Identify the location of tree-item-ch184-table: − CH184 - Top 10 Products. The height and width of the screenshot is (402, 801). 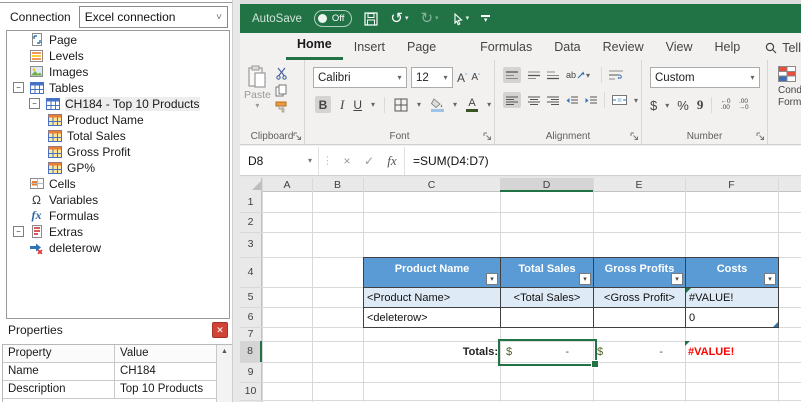
(118, 103).